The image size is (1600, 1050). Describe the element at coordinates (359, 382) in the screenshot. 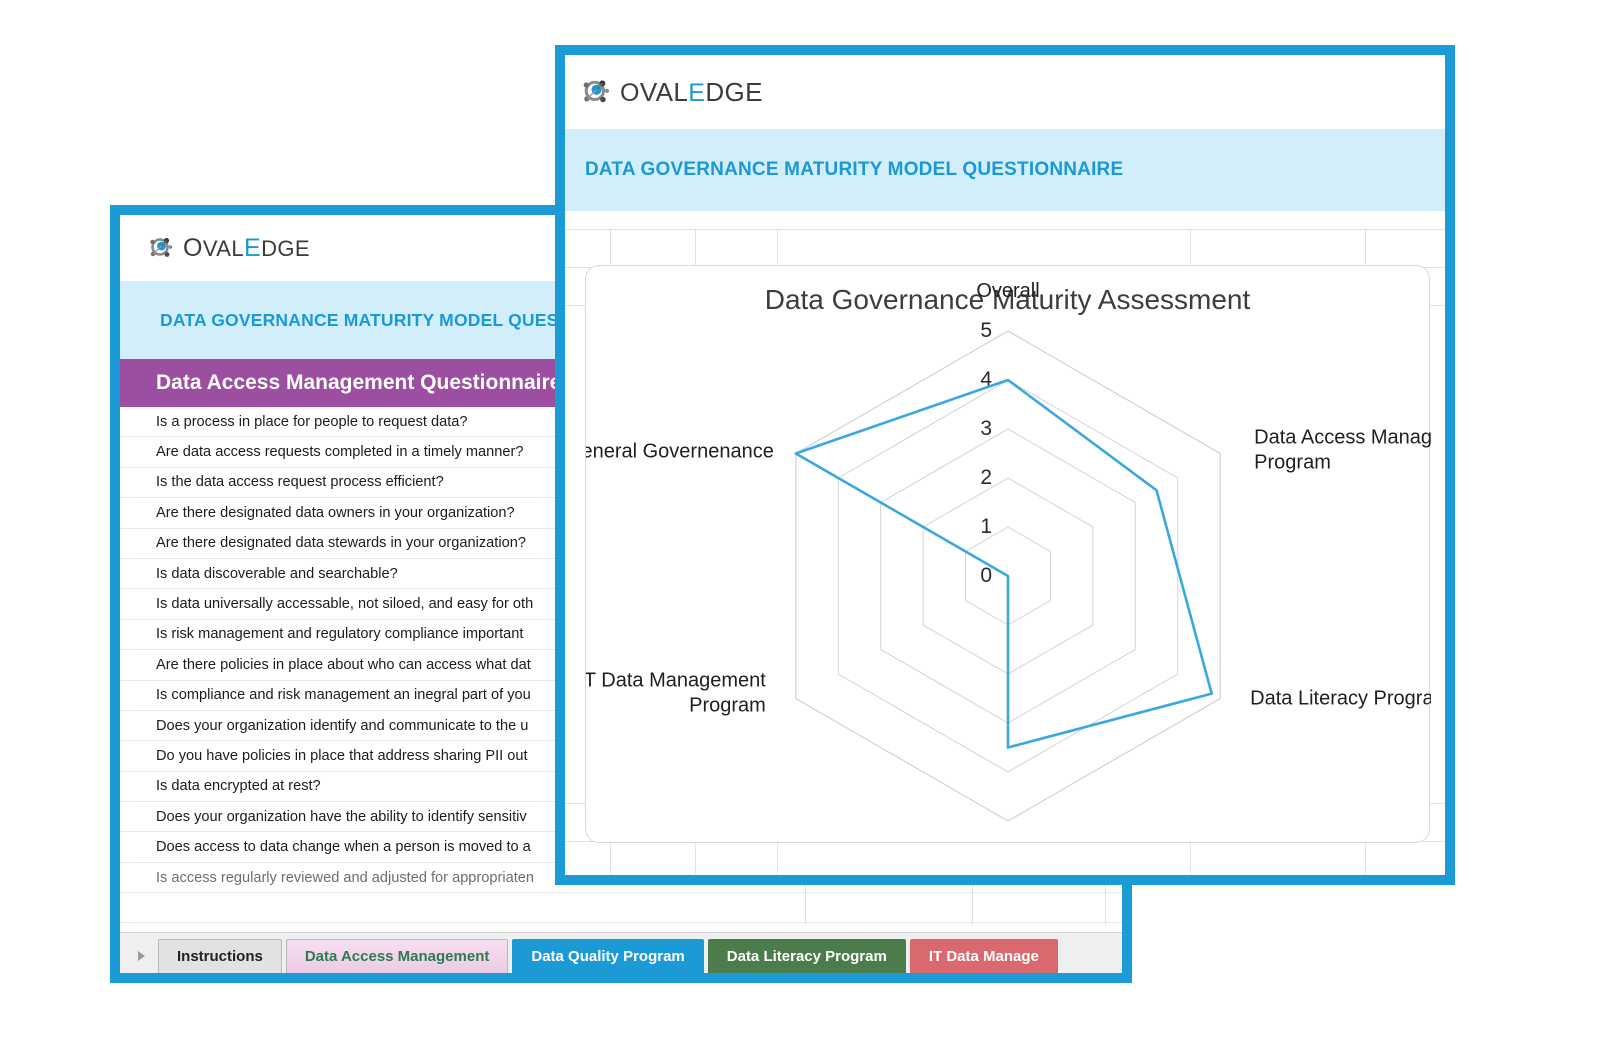

I see `section-header-text: Data Access Management Questionnaire` at that location.